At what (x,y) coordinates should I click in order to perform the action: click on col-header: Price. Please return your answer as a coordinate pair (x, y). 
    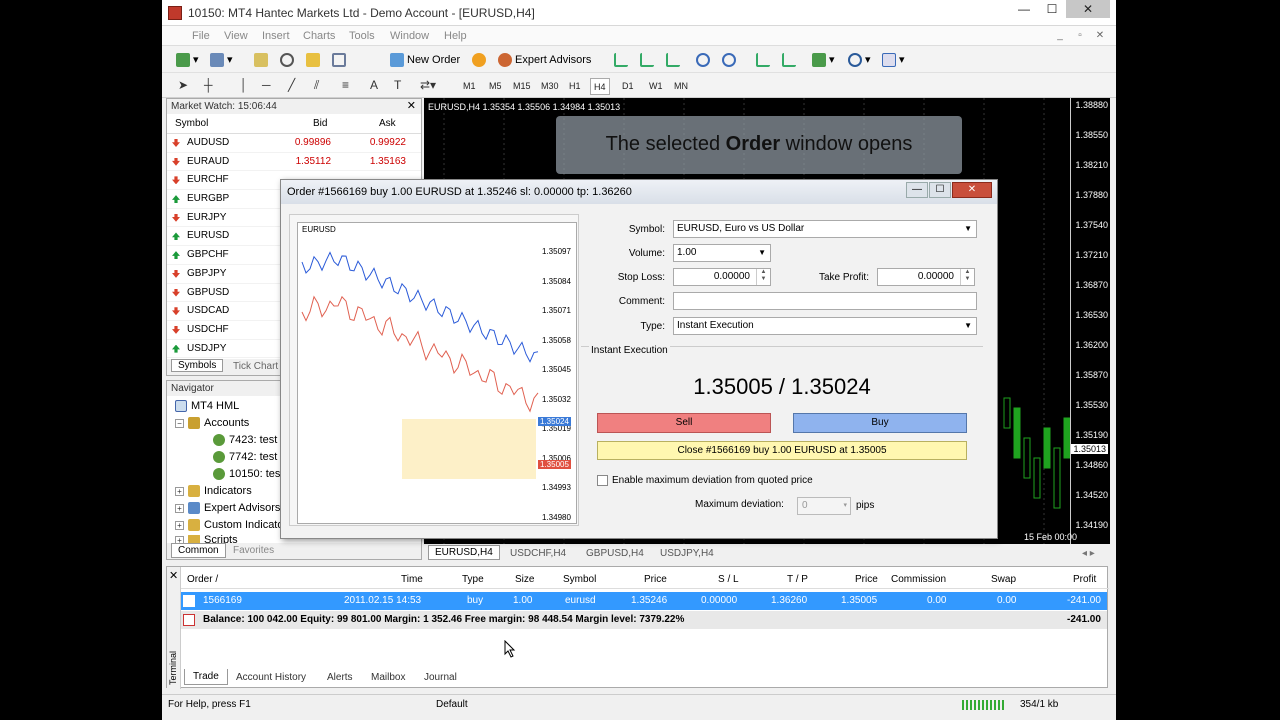
    Looking at the image, I should click on (866, 579).